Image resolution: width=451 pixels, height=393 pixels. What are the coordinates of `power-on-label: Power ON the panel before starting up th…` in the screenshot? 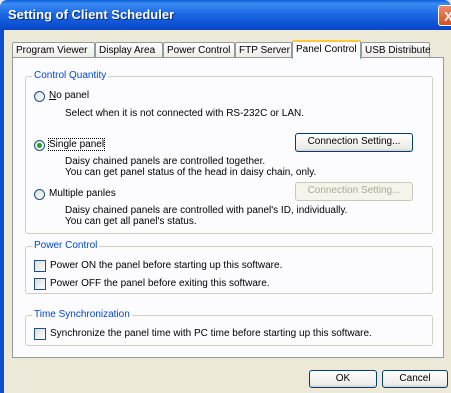 It's located at (166, 265).